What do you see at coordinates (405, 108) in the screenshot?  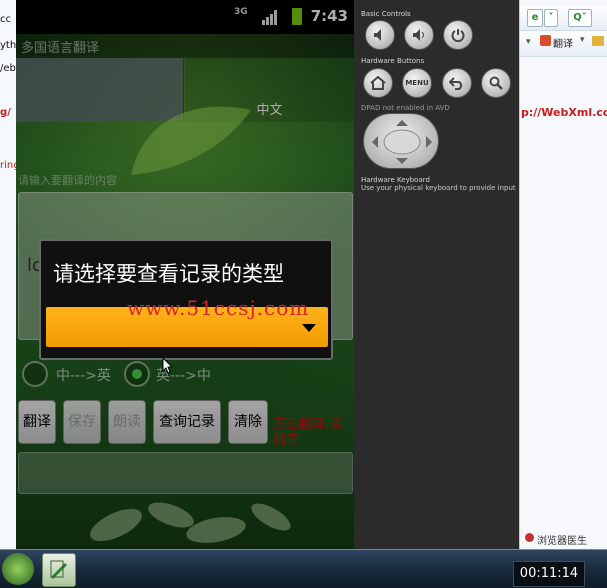 I see `dpad-heading: DPAD not enabled in AVD` at bounding box center [405, 108].